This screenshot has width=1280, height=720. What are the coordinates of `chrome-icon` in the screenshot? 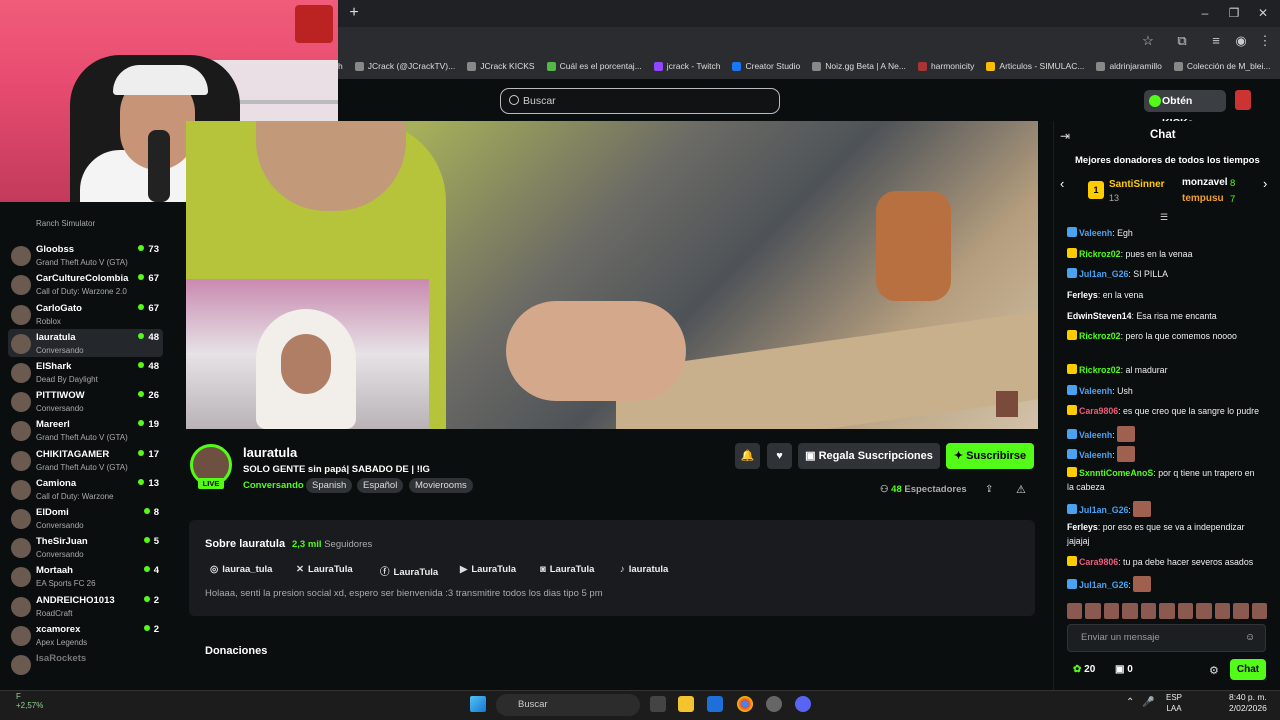 It's located at (745, 704).